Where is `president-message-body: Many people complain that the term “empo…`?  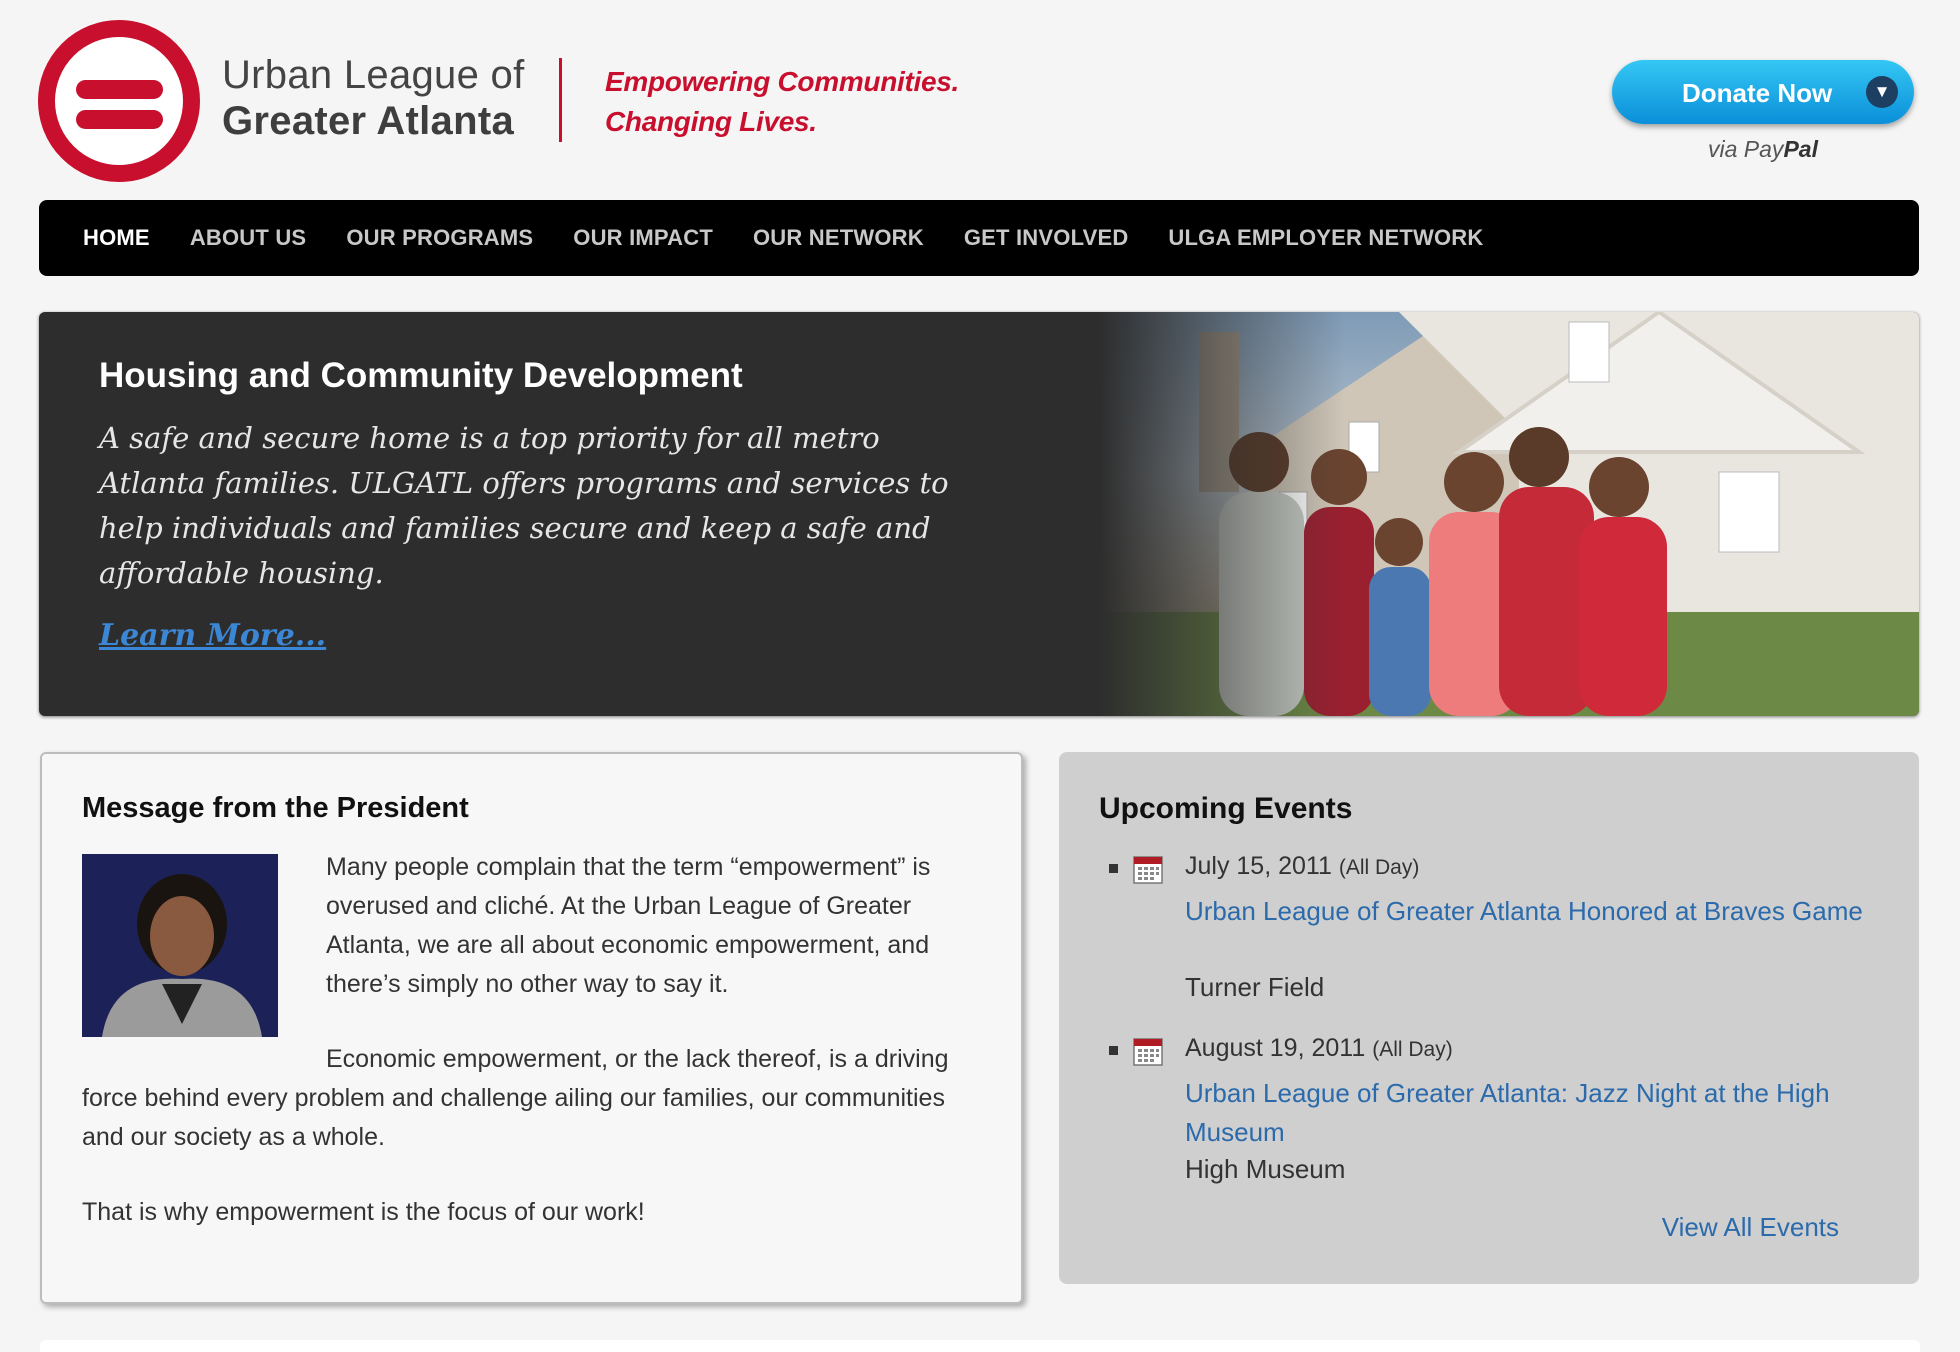 president-message-body: Many people complain that the term “empo… is located at coordinates (532, 1040).